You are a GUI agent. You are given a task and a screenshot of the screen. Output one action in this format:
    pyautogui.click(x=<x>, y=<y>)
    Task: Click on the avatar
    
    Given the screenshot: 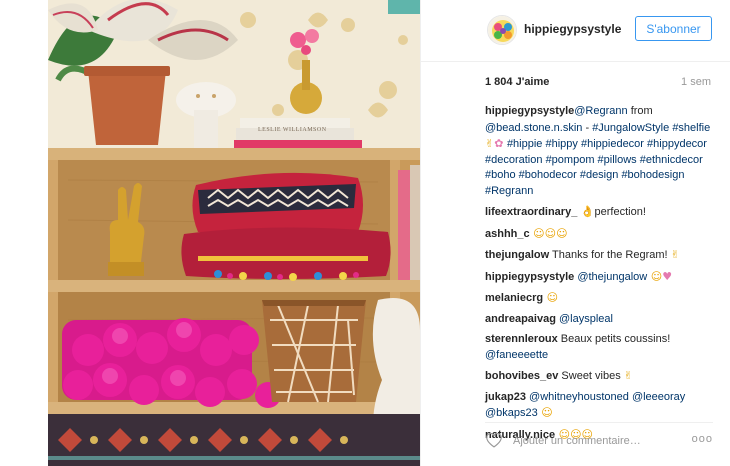 What is the action you would take?
    pyautogui.click(x=502, y=30)
    